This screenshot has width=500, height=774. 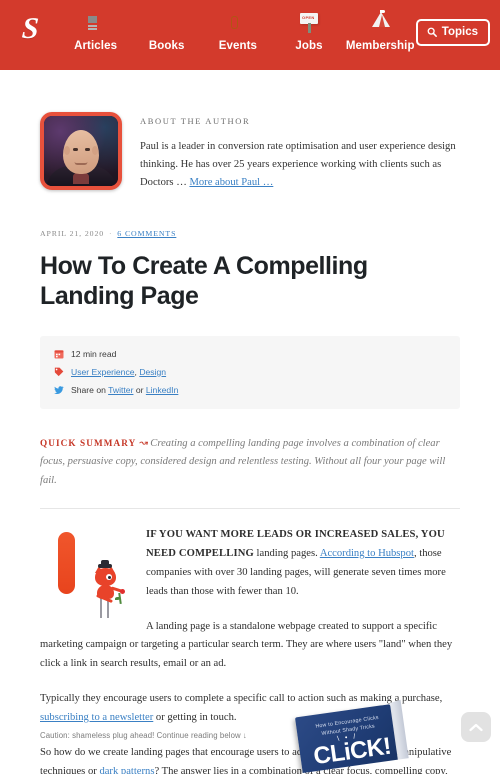 I want to click on scroll-to-top-button, so click(x=476, y=727).